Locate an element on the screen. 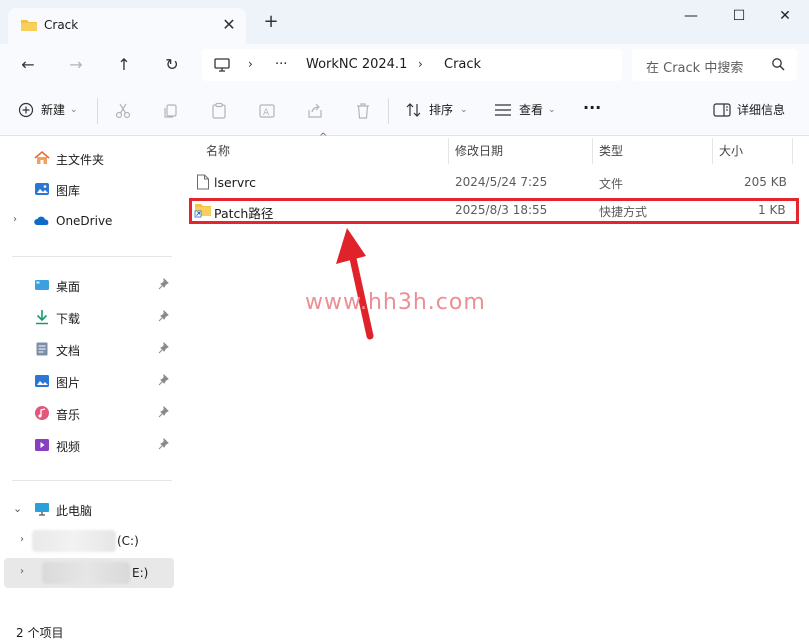  more-options-button: ··· is located at coordinates (592, 107).